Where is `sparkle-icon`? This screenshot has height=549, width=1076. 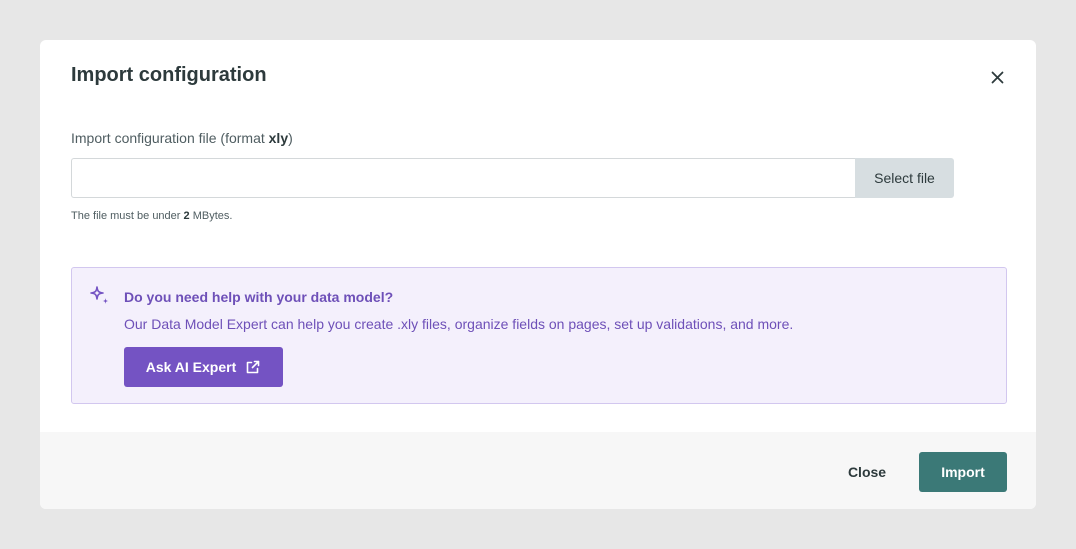
sparkle-icon is located at coordinates (100, 296).